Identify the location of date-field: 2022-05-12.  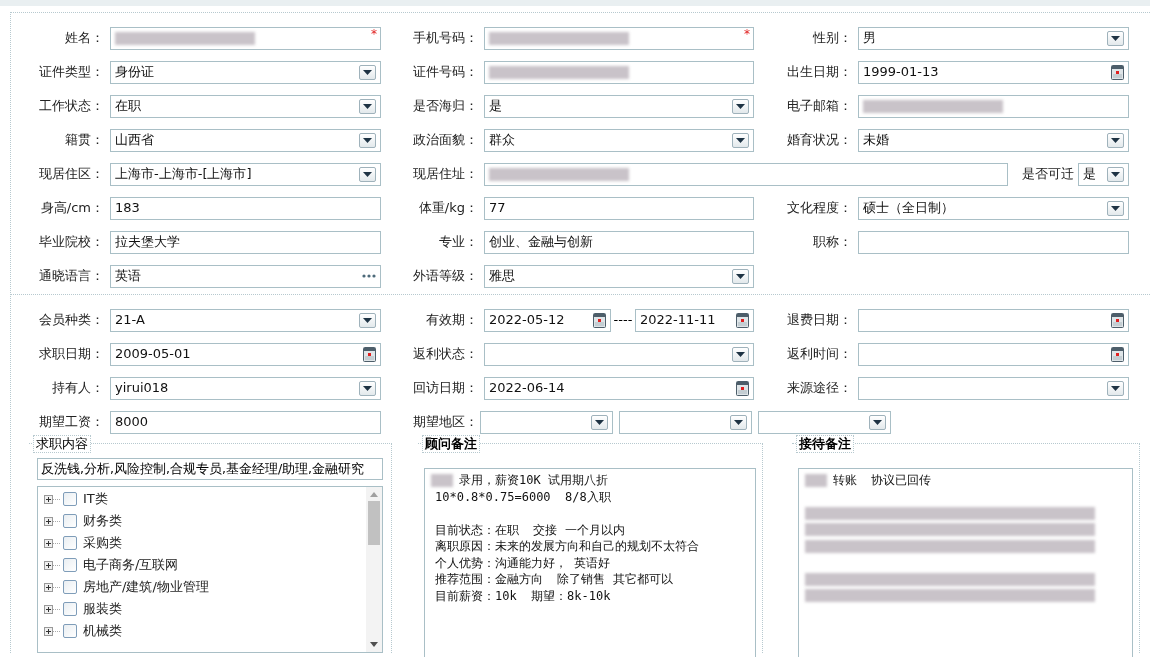
(547, 320).